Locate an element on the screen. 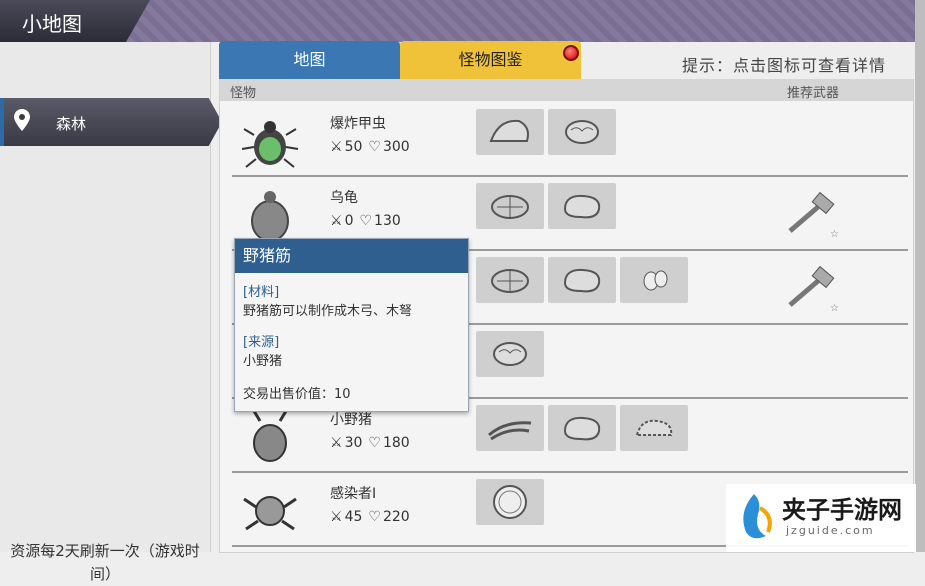 This screenshot has height=586, width=925. monster-stats: ⚔ 30 ♡ 180 is located at coordinates (370, 443).